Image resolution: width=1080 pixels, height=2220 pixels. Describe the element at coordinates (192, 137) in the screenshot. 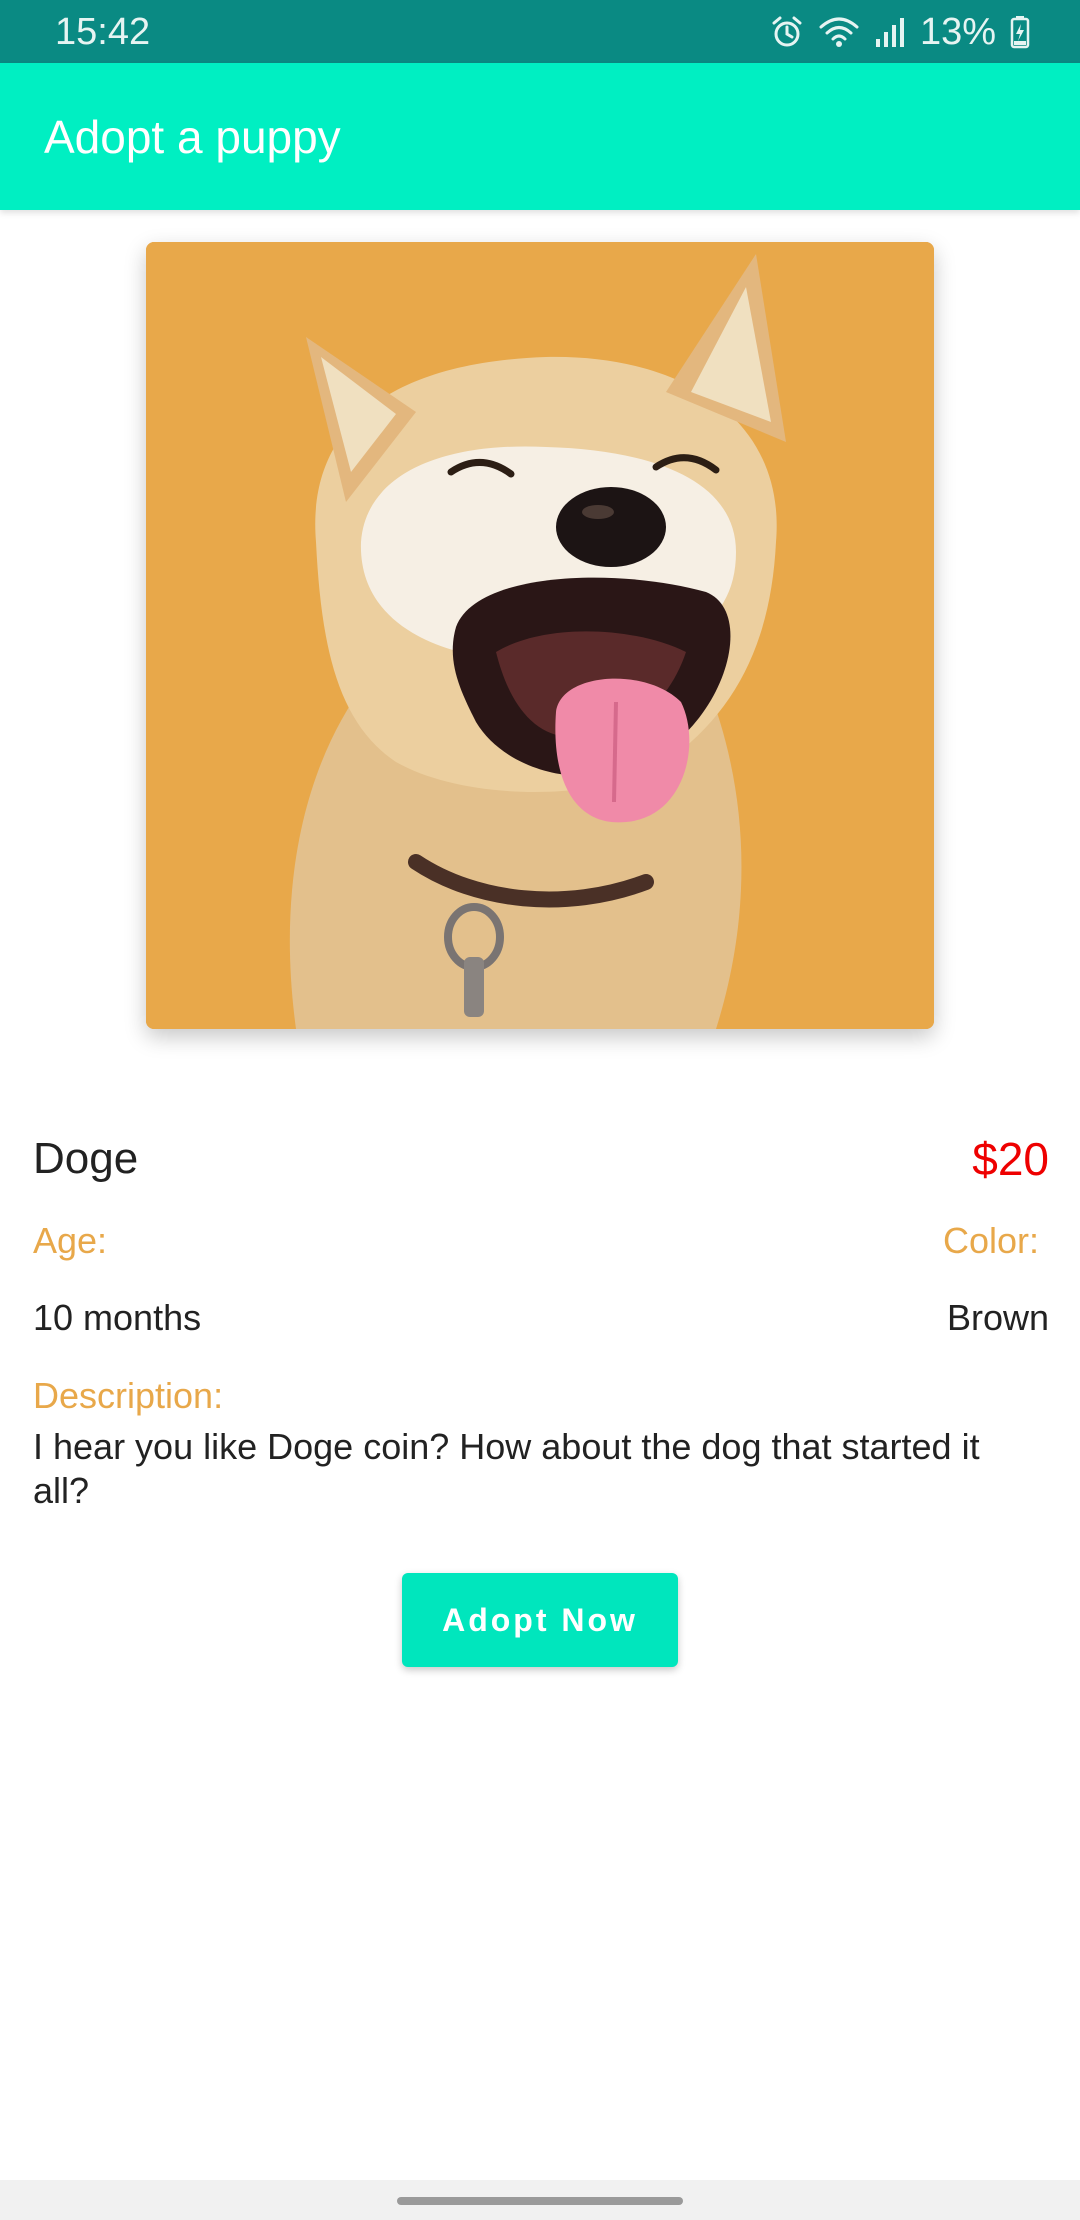

I see `app-title: Adopt a puppy` at that location.